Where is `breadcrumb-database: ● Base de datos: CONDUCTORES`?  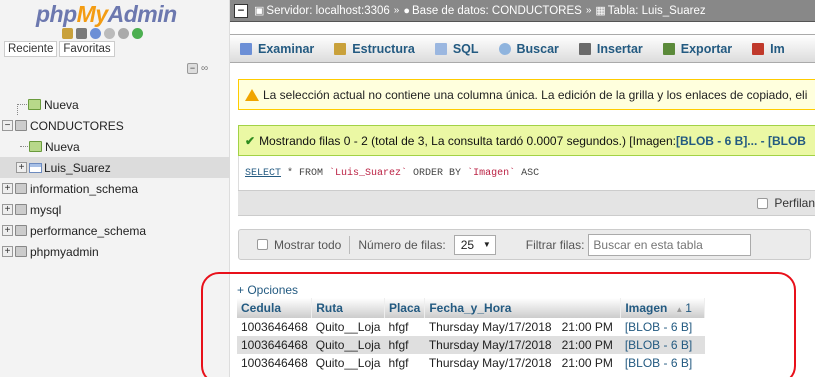
breadcrumb-database: ● Base de datos: CONDUCTORES is located at coordinates (492, 11).